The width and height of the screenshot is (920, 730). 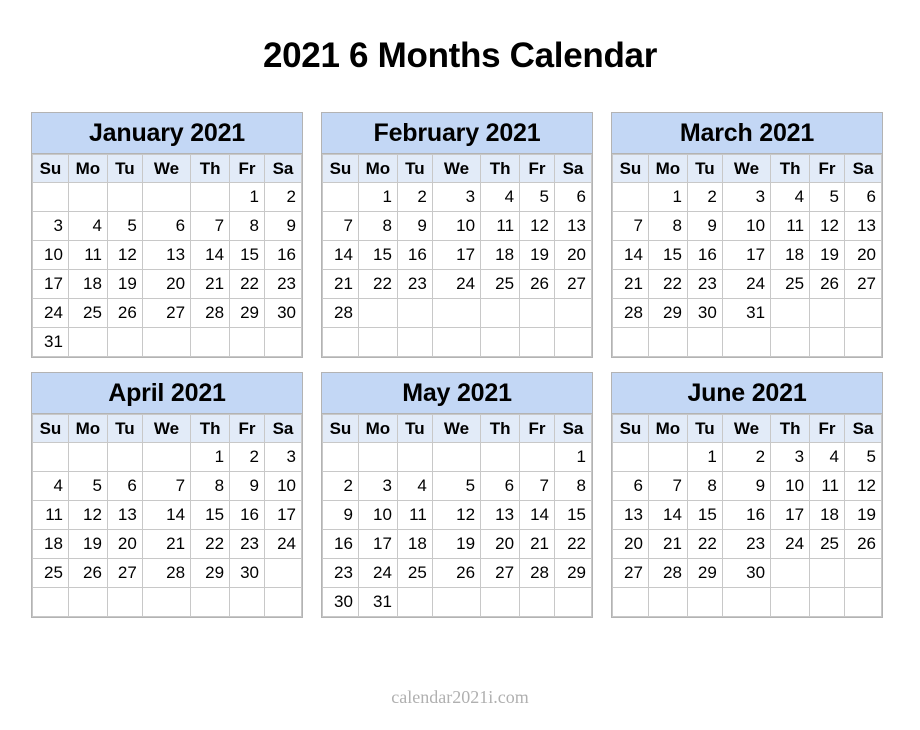 I want to click on day-cell: 21, so click(x=667, y=544).